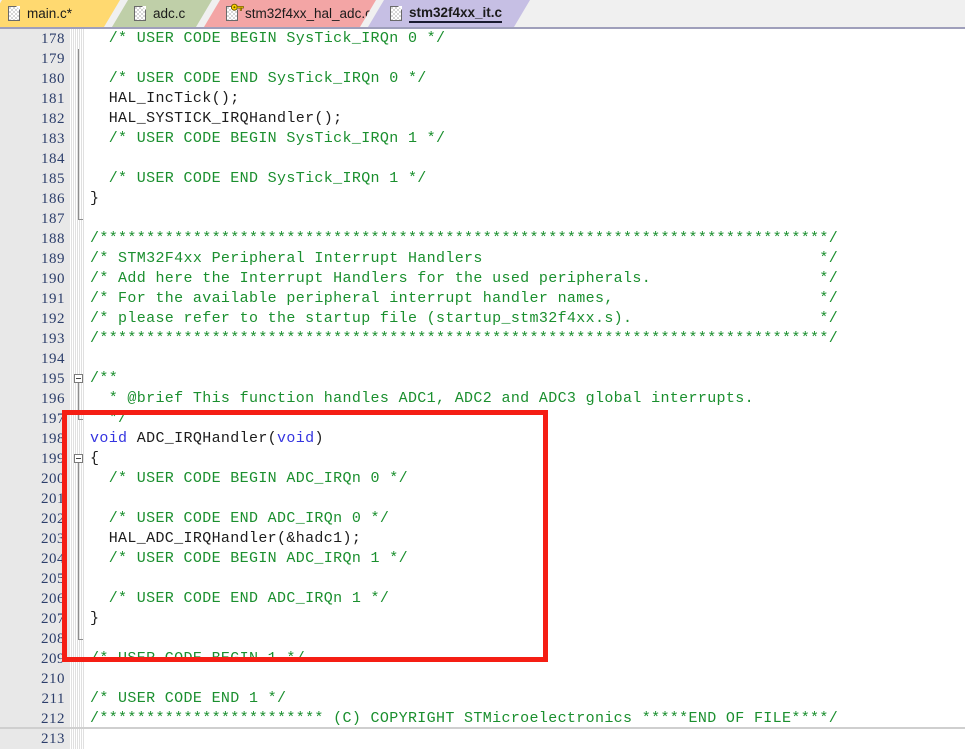 This screenshot has width=965, height=756. Describe the element at coordinates (35, 559) in the screenshot. I see `line-number: 204` at that location.